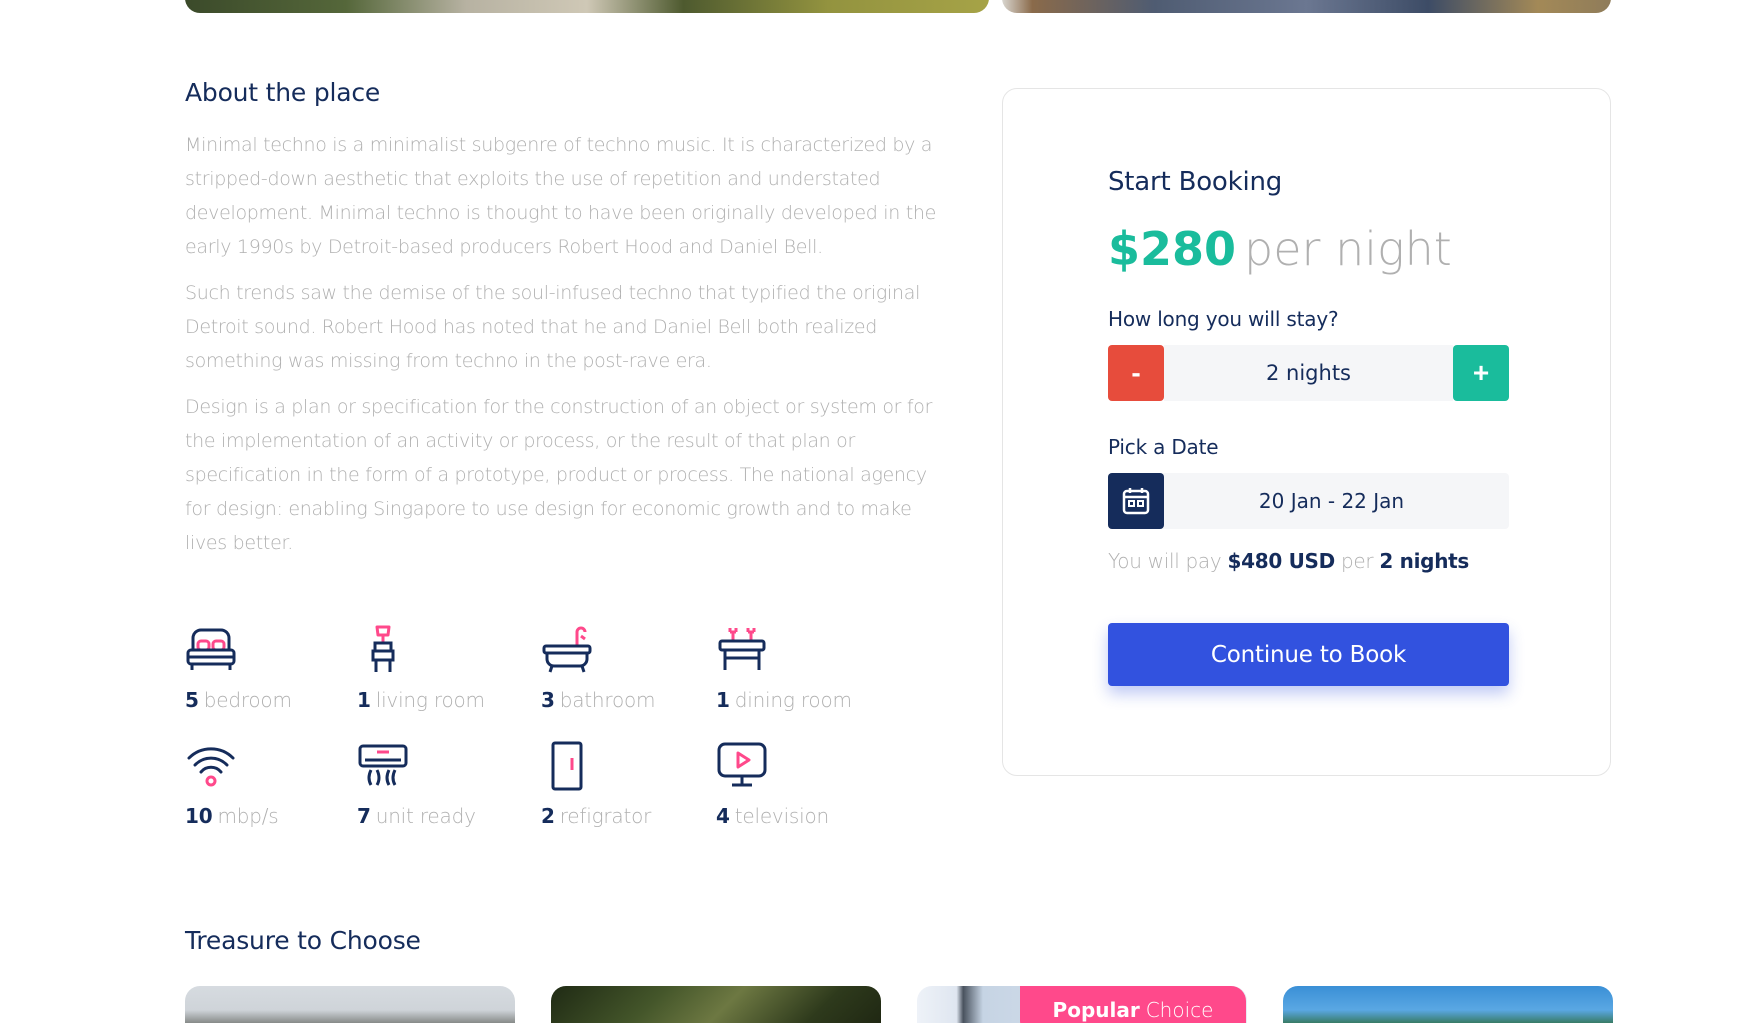 The width and height of the screenshot is (1740, 1023). Describe the element at coordinates (364, 816) in the screenshot. I see `feature-count: 7` at that location.